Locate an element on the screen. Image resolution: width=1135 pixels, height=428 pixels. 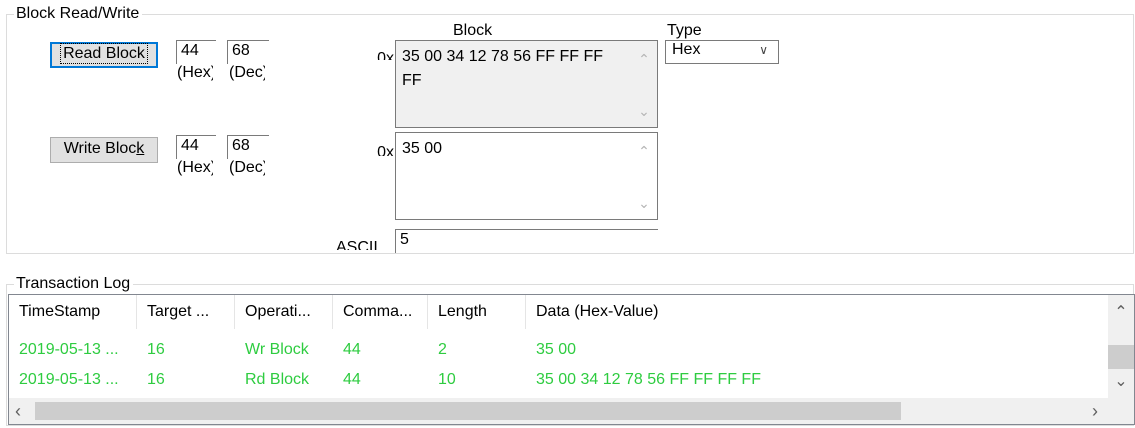
read-dec-input: 68 is located at coordinates (248, 52).